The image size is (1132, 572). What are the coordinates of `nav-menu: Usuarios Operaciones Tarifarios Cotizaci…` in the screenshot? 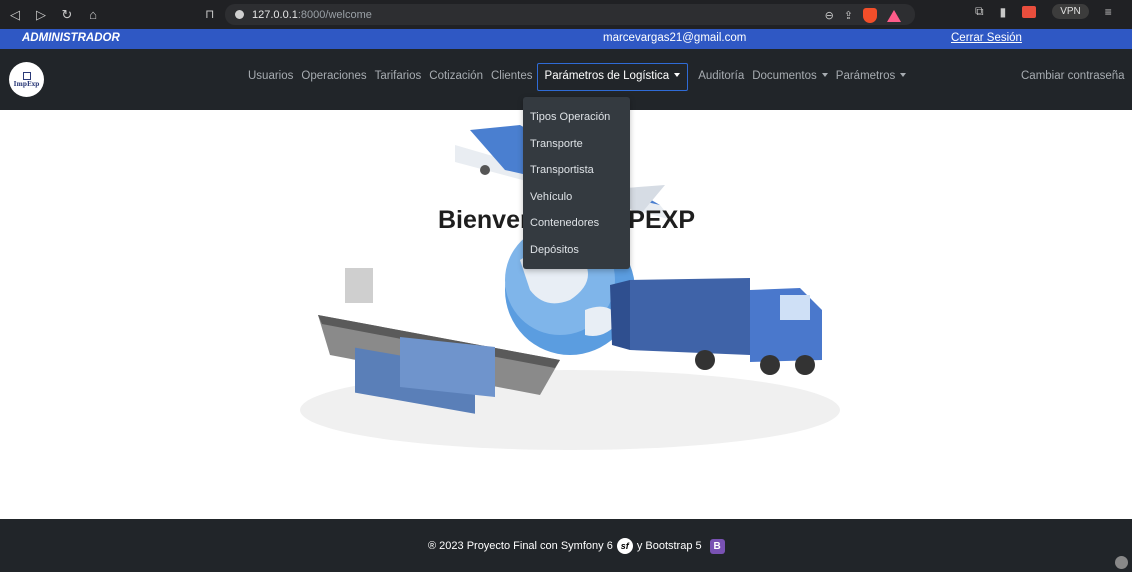 It's located at (581, 77).